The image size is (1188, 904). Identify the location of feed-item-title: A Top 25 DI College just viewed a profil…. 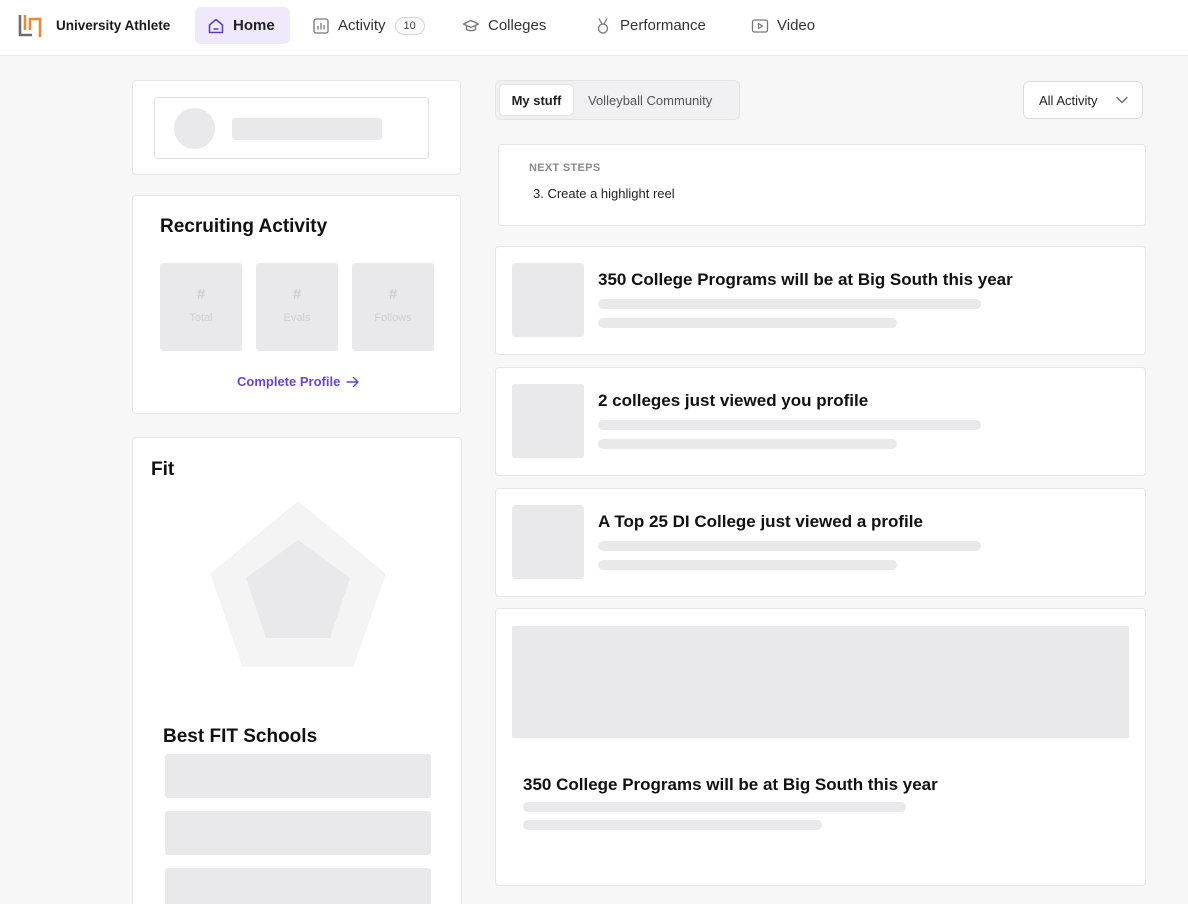
(760, 521).